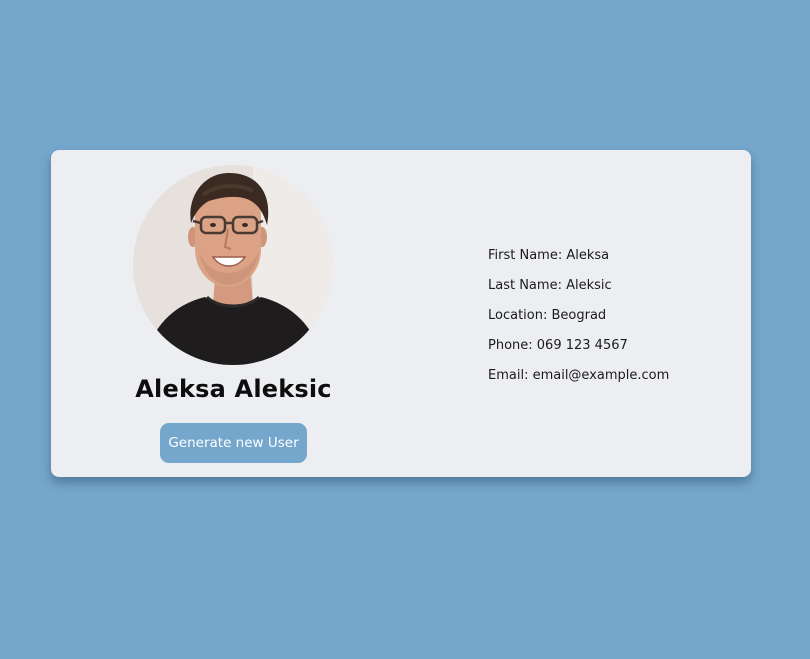 The width and height of the screenshot is (810, 659). I want to click on email-detail: Email: email@example.com, so click(579, 375).